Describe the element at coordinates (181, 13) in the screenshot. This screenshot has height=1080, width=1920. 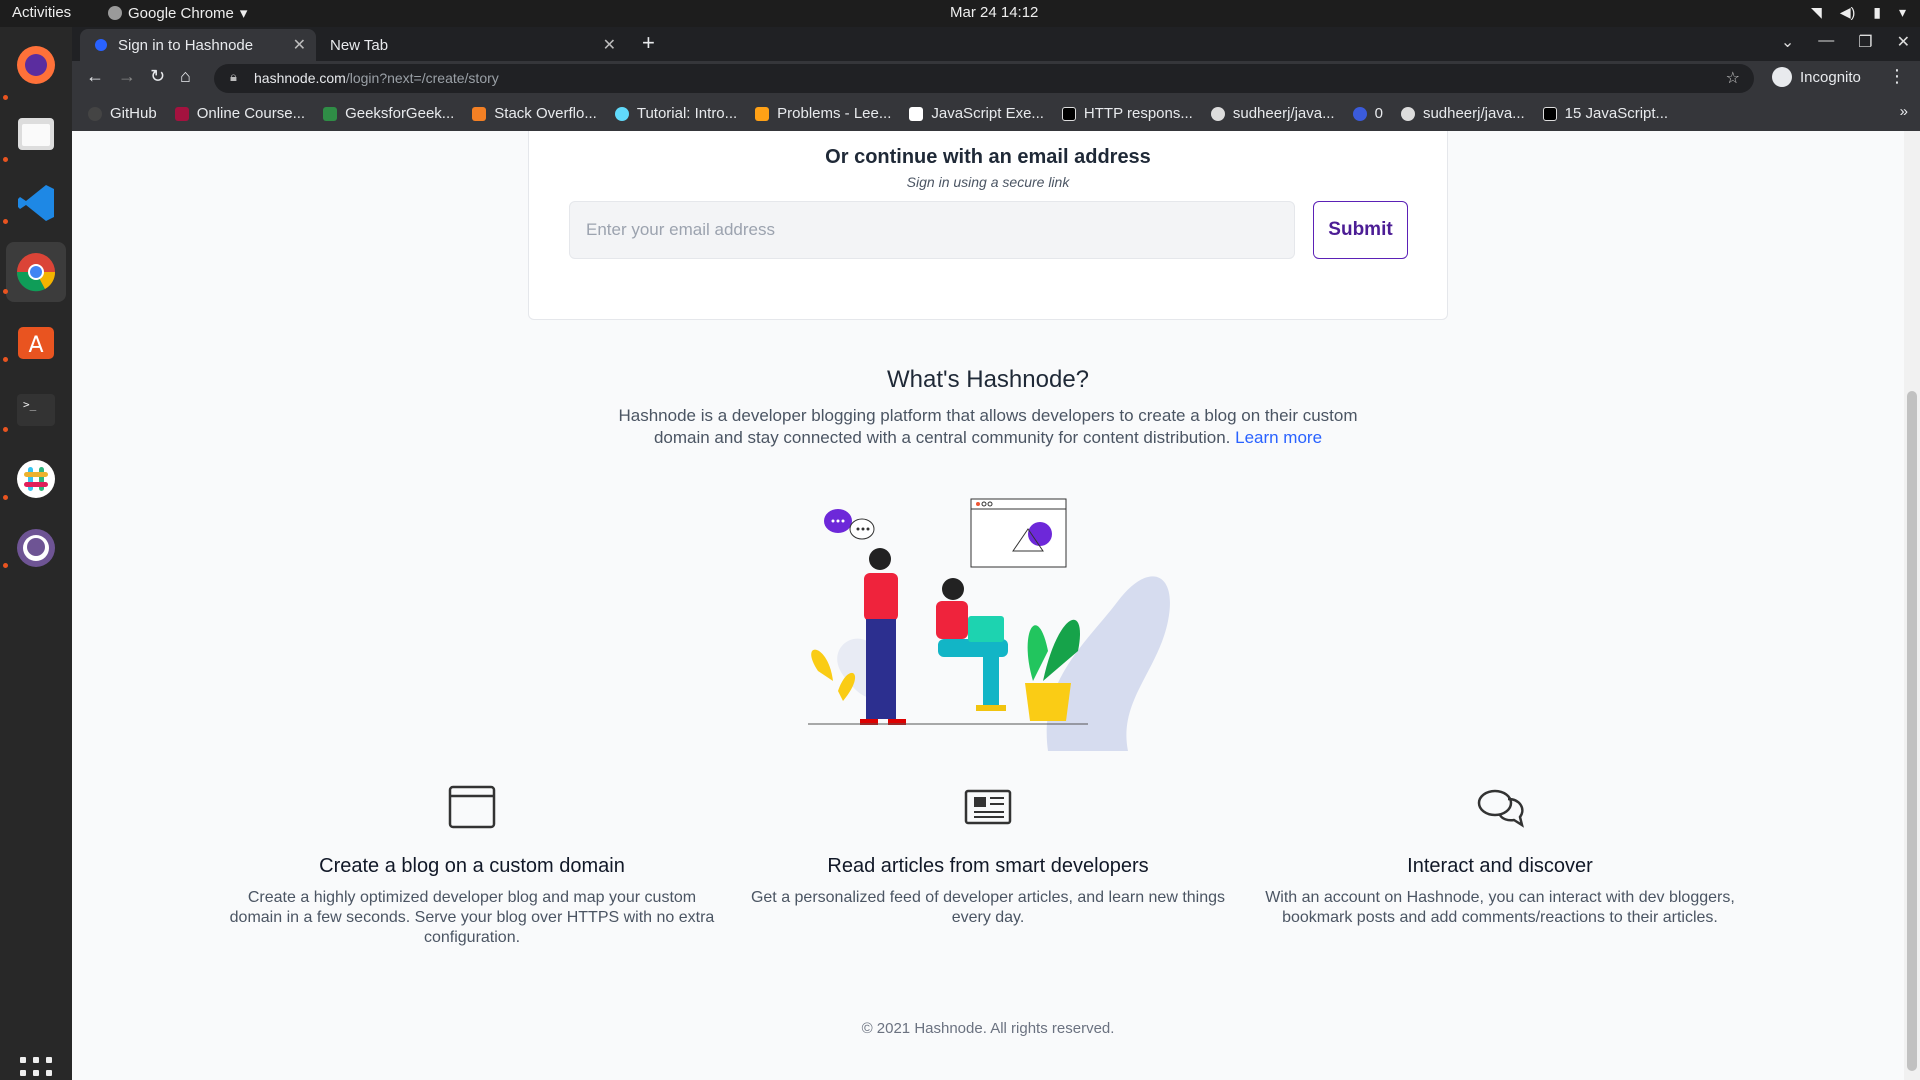
I see `app-name: Google Chrome` at that location.